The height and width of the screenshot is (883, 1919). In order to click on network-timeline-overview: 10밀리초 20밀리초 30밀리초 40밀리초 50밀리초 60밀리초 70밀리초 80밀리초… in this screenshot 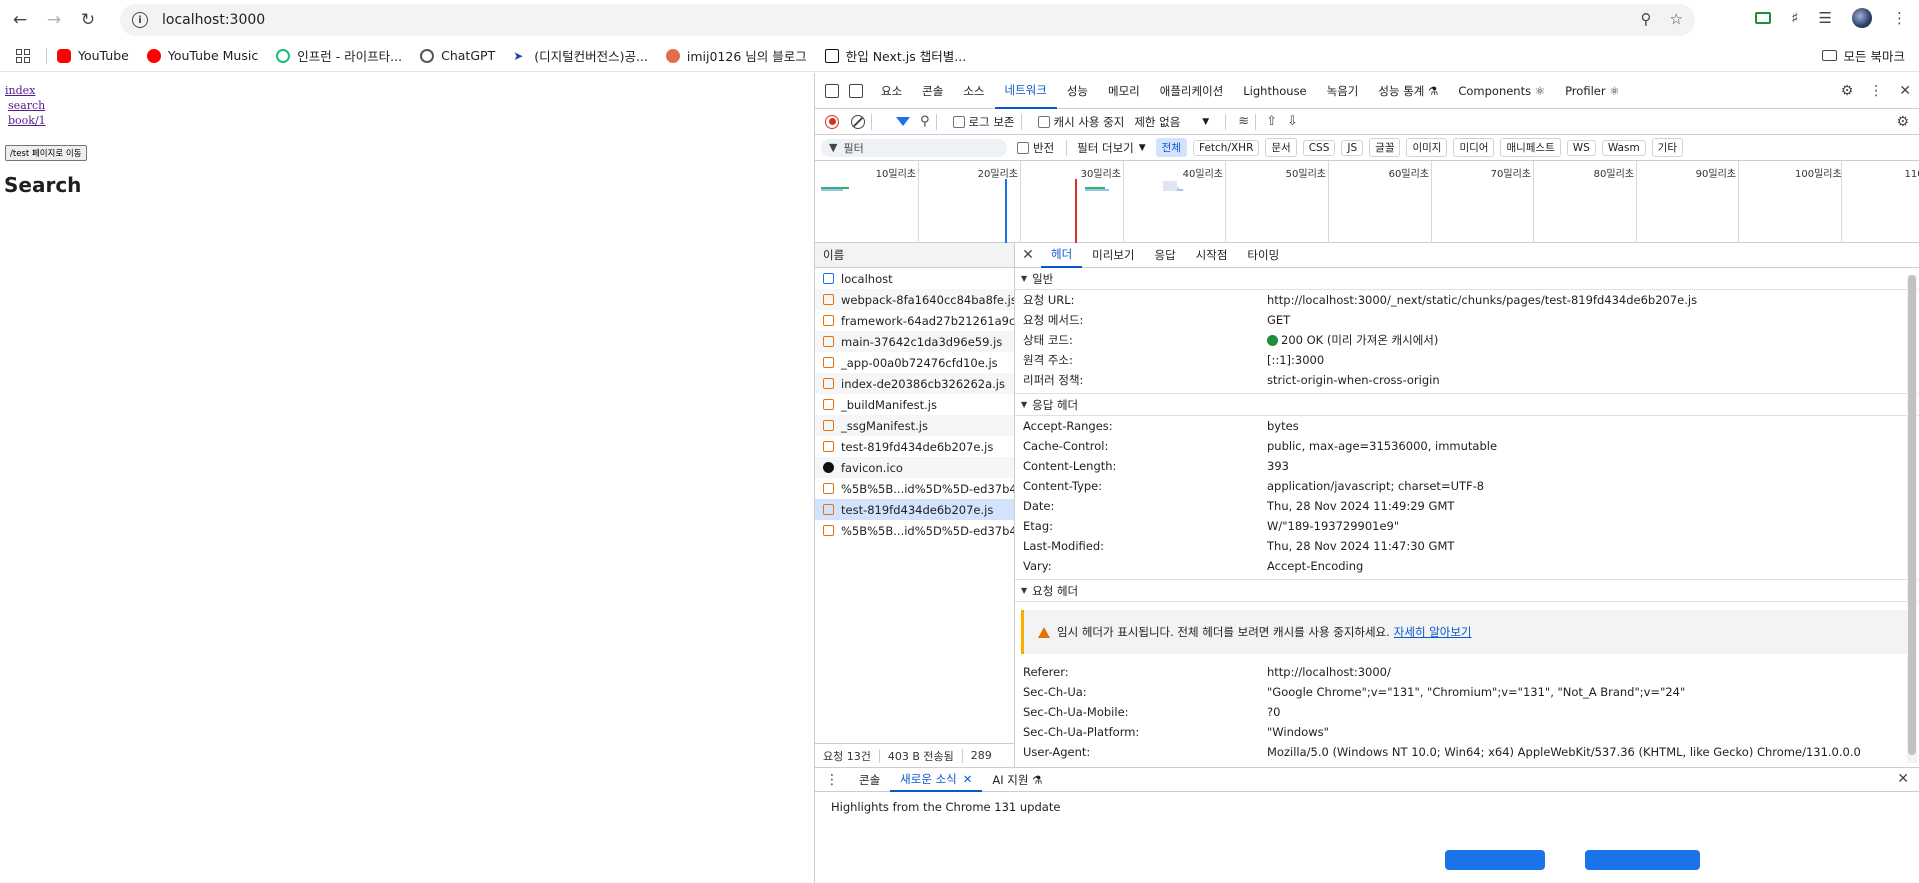, I will do `click(1367, 202)`.